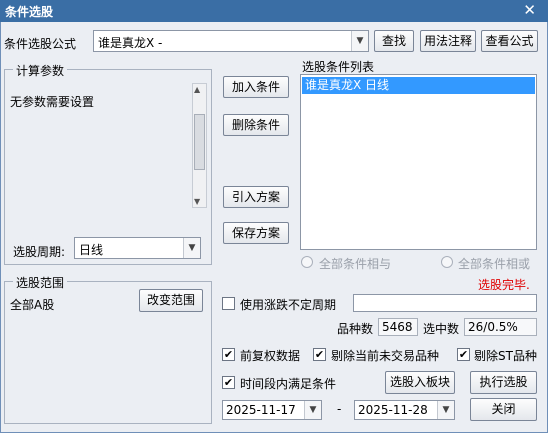 The height and width of the screenshot is (433, 548). I want to click on adjust-checkbox: ✔, so click(228, 354).